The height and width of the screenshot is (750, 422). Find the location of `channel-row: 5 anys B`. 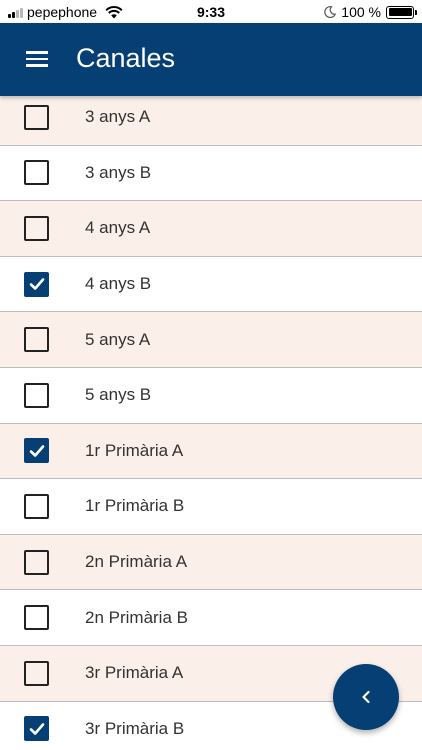

channel-row: 5 anys B is located at coordinates (211, 395).